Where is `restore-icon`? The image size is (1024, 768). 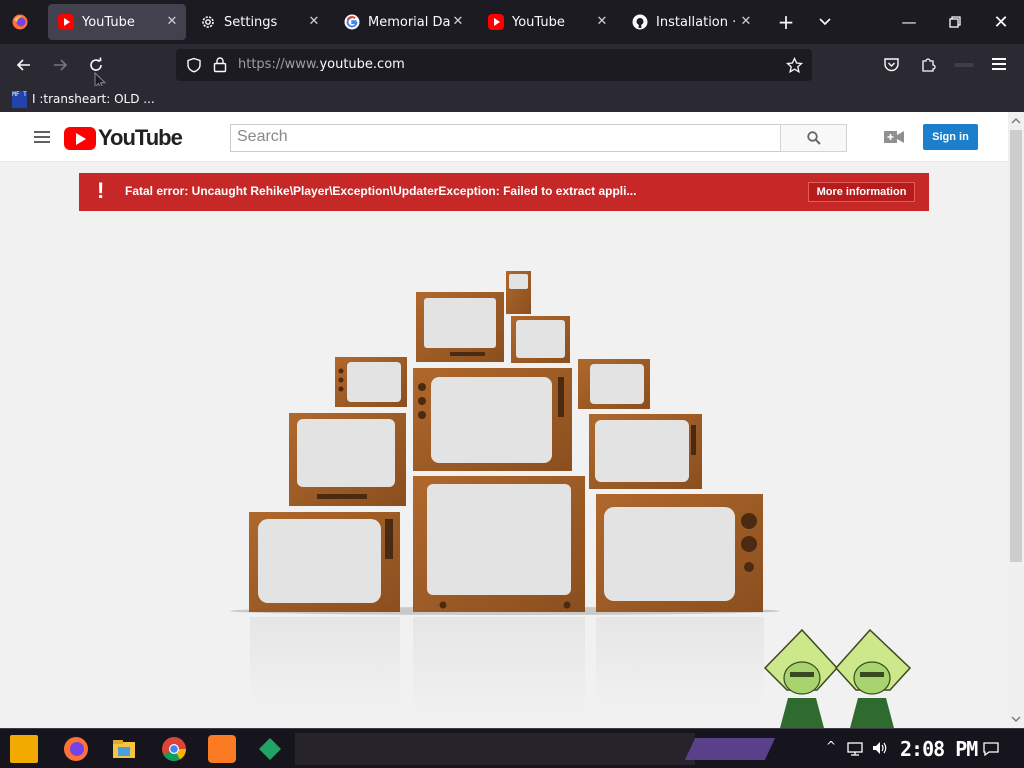 restore-icon is located at coordinates (955, 22).